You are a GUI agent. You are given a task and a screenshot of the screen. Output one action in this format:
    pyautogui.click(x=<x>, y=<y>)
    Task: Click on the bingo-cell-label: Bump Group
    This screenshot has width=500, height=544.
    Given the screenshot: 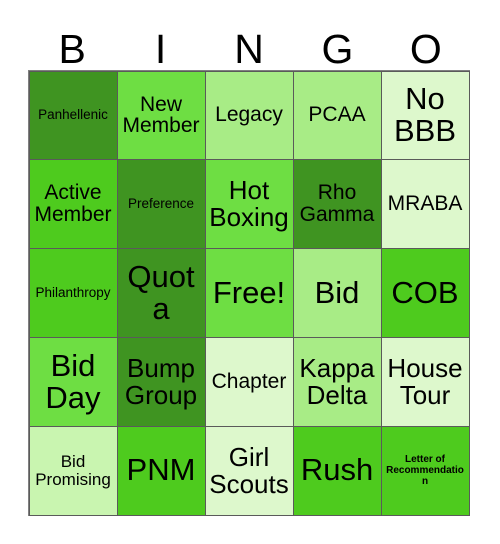 What is the action you would take?
    pyautogui.click(x=161, y=381)
    